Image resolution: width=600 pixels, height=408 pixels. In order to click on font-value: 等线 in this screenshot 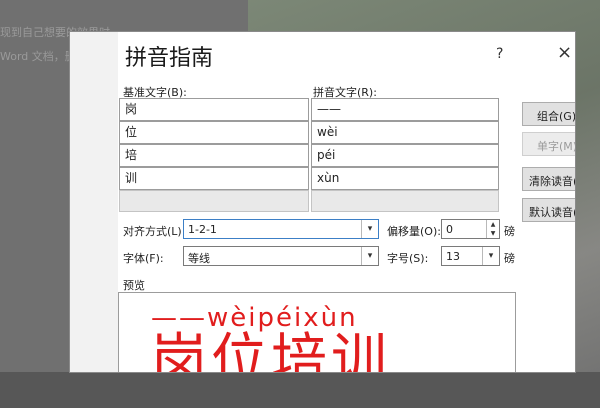, I will do `click(199, 258)`.